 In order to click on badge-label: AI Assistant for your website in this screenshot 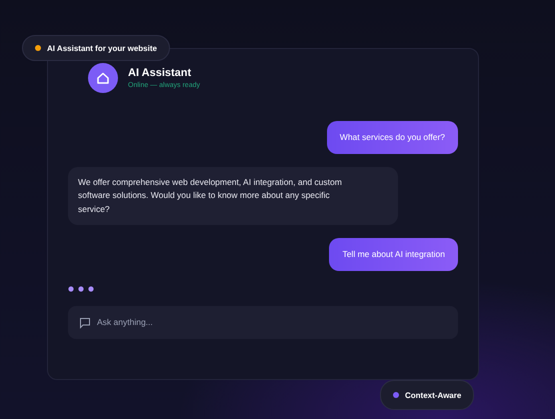, I will do `click(102, 48)`.